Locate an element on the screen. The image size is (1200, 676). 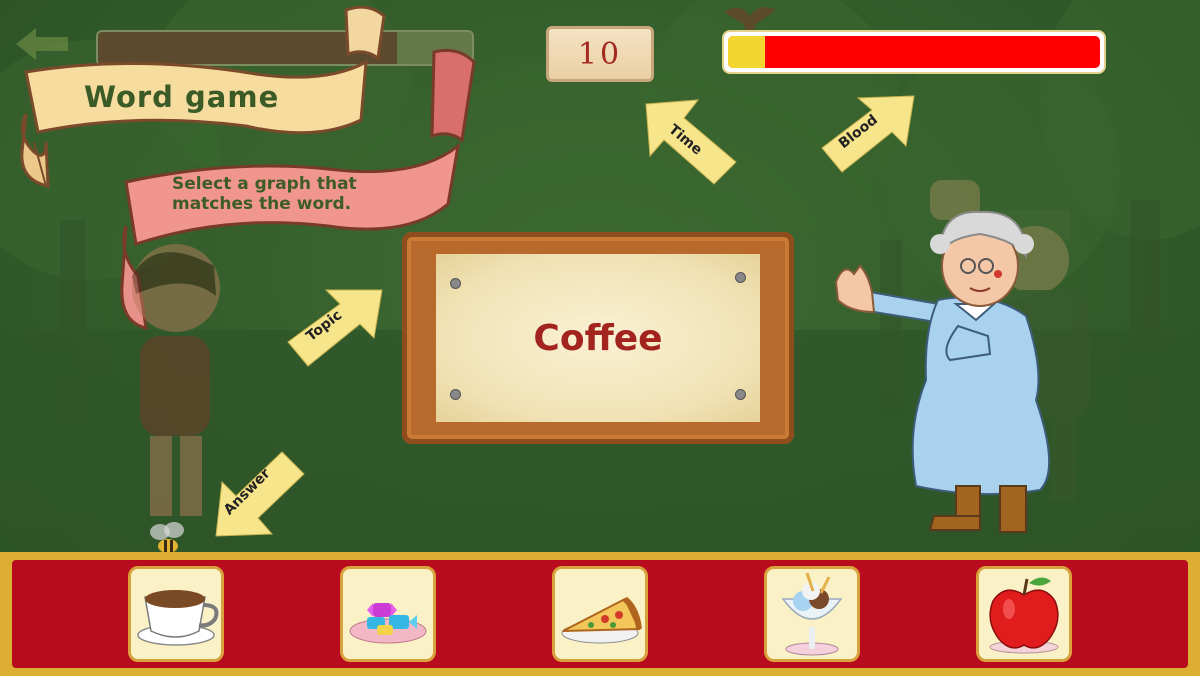
apple-icon is located at coordinates (1024, 615).